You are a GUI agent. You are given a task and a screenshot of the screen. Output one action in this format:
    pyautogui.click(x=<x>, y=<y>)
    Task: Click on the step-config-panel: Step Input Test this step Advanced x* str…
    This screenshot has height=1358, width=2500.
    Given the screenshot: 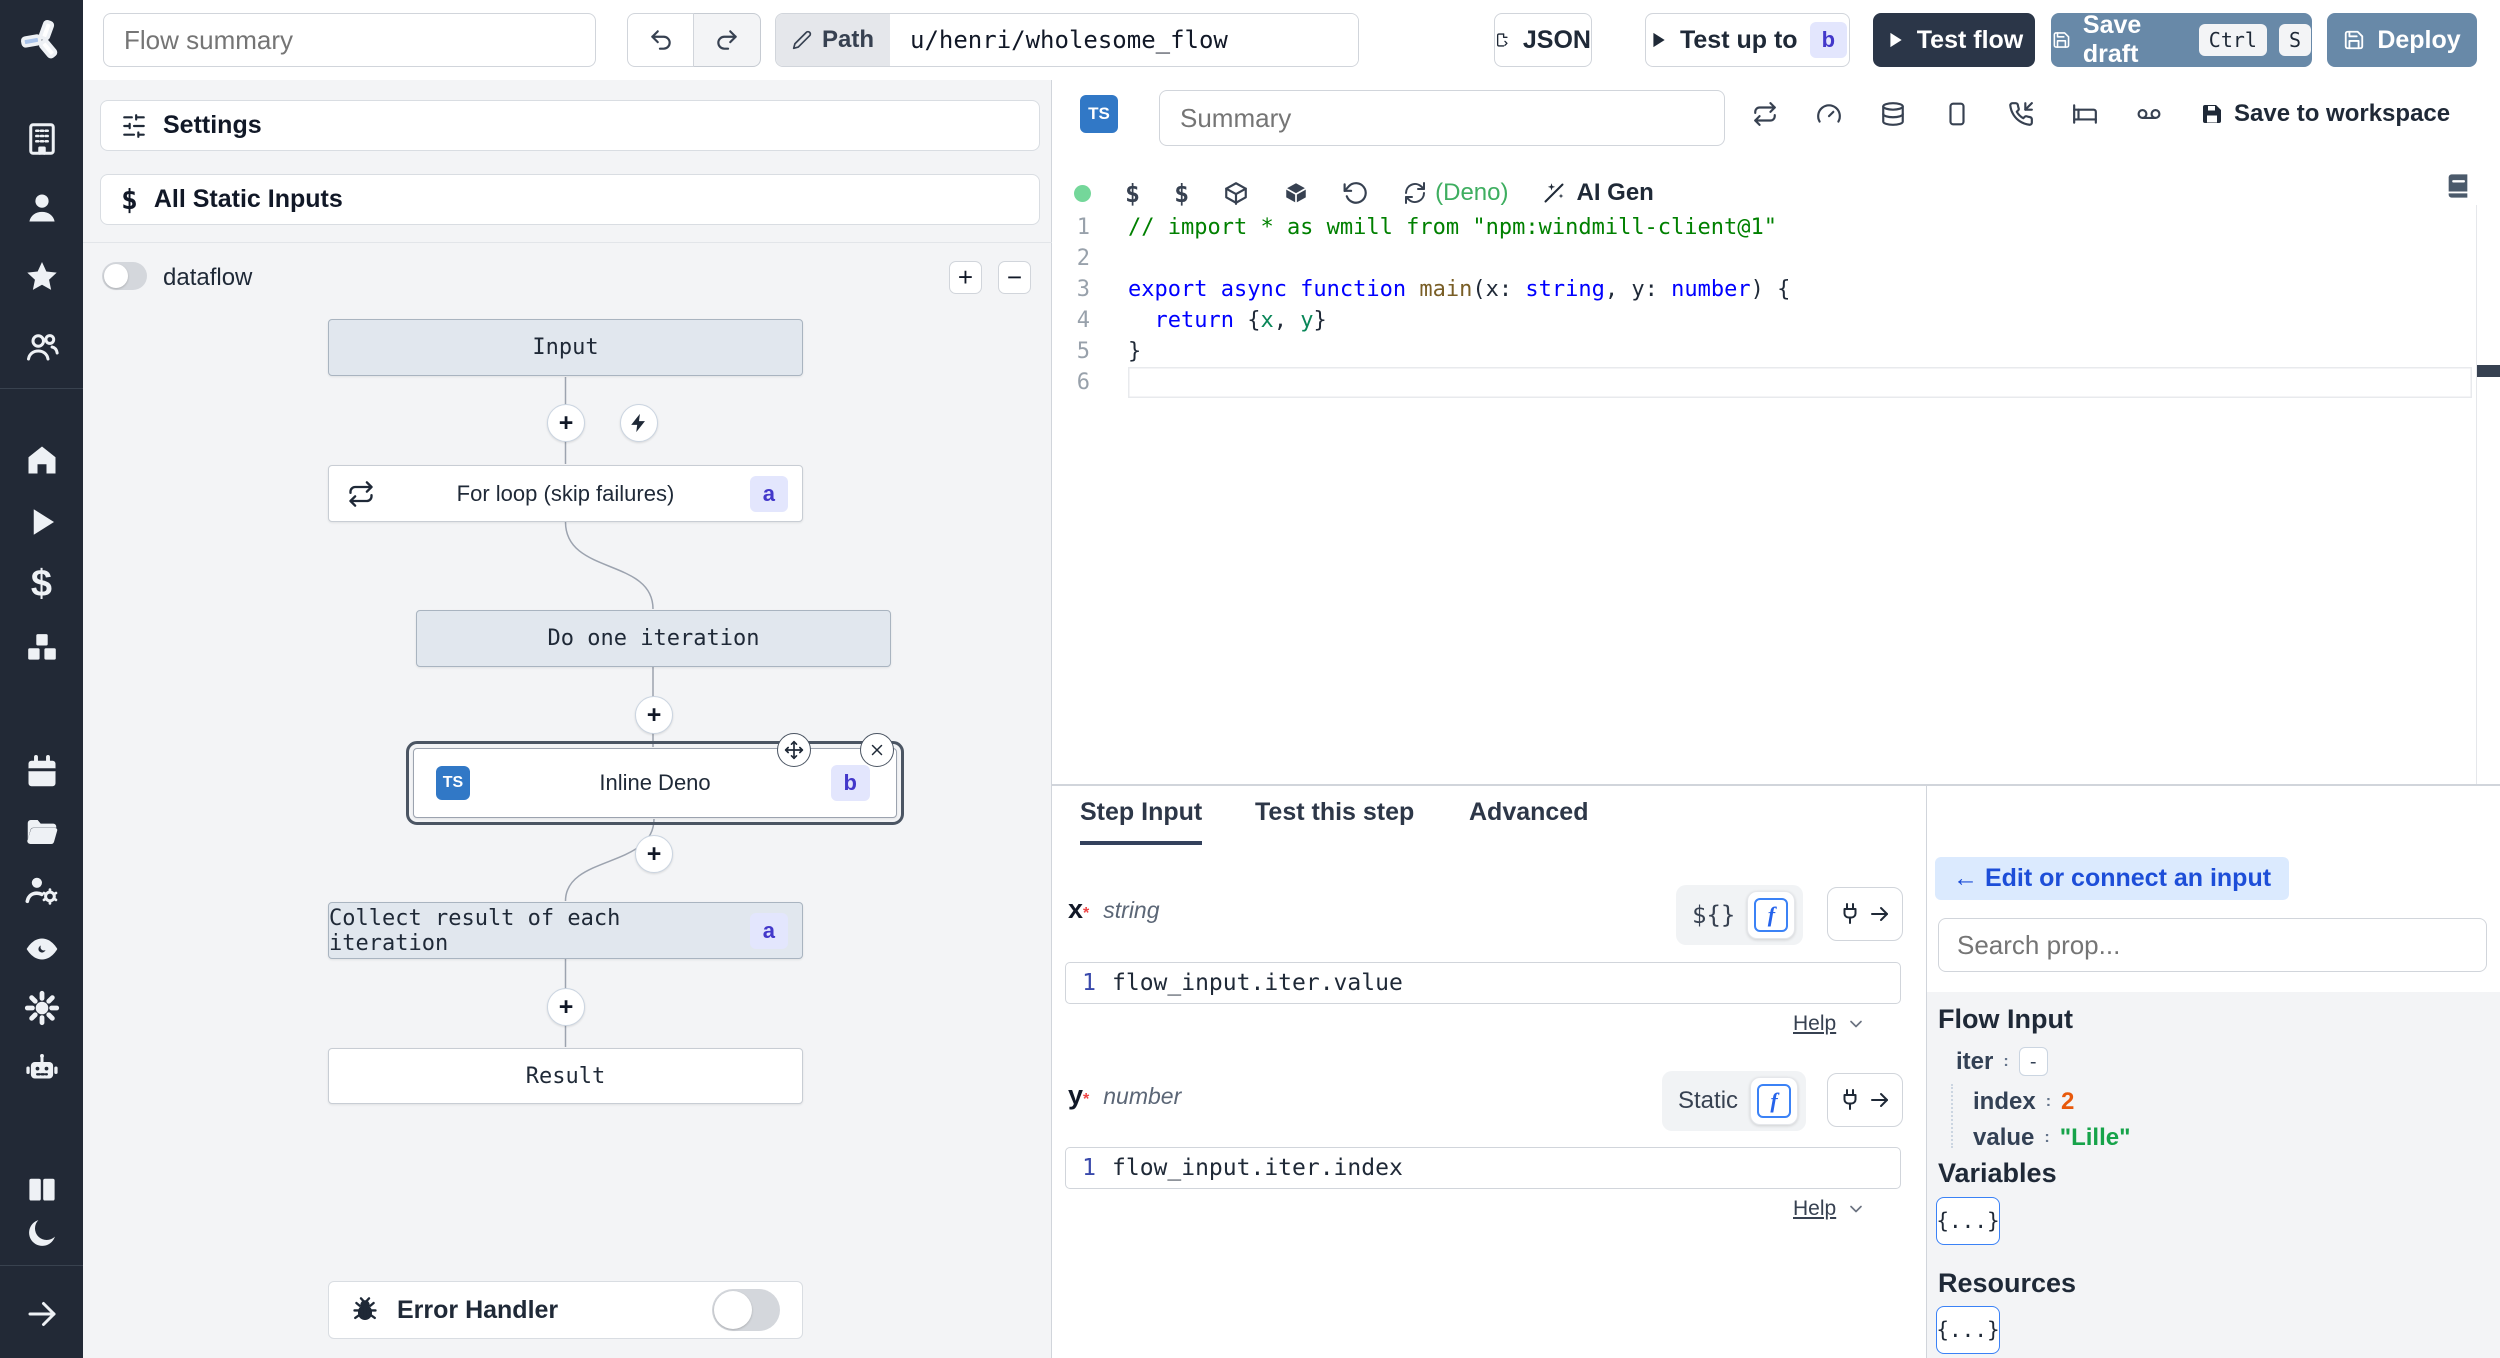 What is the action you would take?
    pyautogui.click(x=1489, y=1071)
    